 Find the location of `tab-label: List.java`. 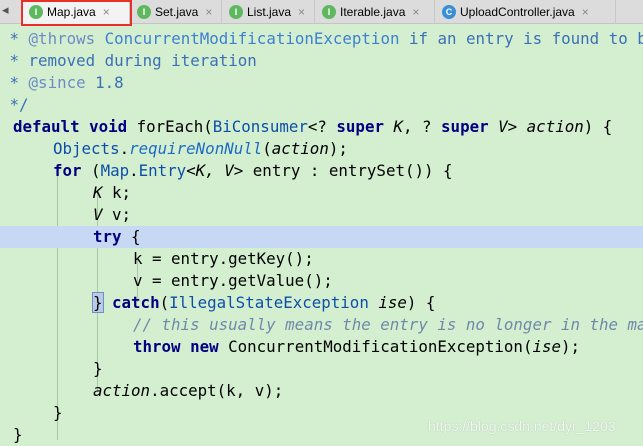

tab-label: List.java is located at coordinates (269, 12).